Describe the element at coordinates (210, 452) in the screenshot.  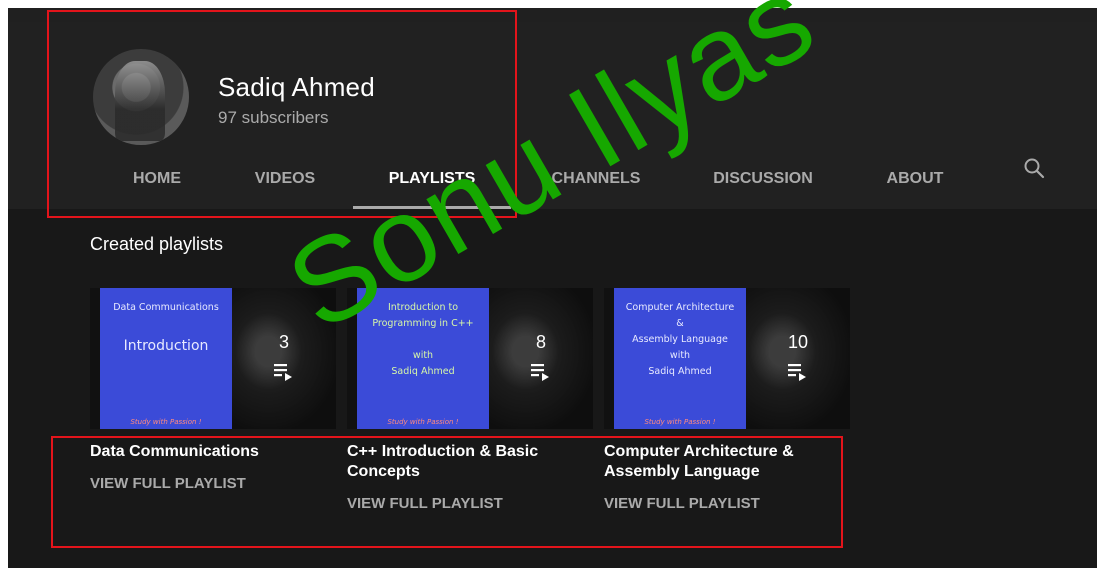
I see `playlist-title: Data Communications` at that location.